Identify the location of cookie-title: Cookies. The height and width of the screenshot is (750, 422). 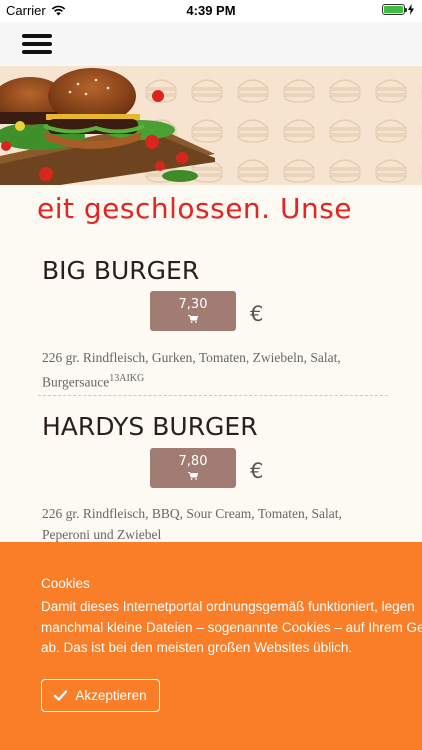
(65, 583).